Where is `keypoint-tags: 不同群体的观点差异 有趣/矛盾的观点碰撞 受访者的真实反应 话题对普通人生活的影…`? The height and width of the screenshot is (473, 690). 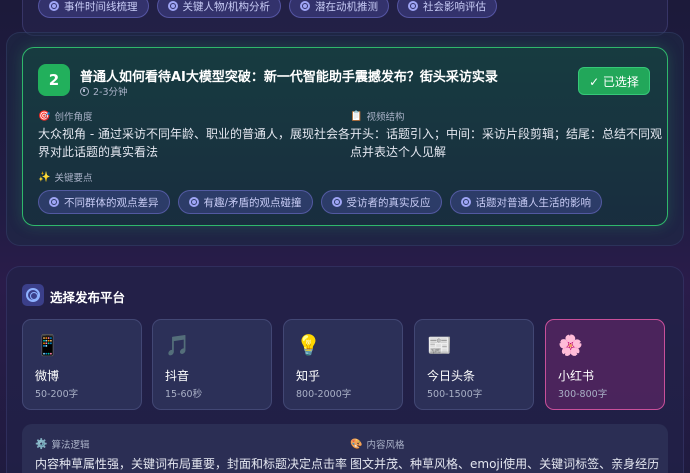
keypoint-tags: 不同群体的观点差异 有趣/矛盾的观点碰撞 受访者的真实反应 话题对普通人生活的影… is located at coordinates (320, 202).